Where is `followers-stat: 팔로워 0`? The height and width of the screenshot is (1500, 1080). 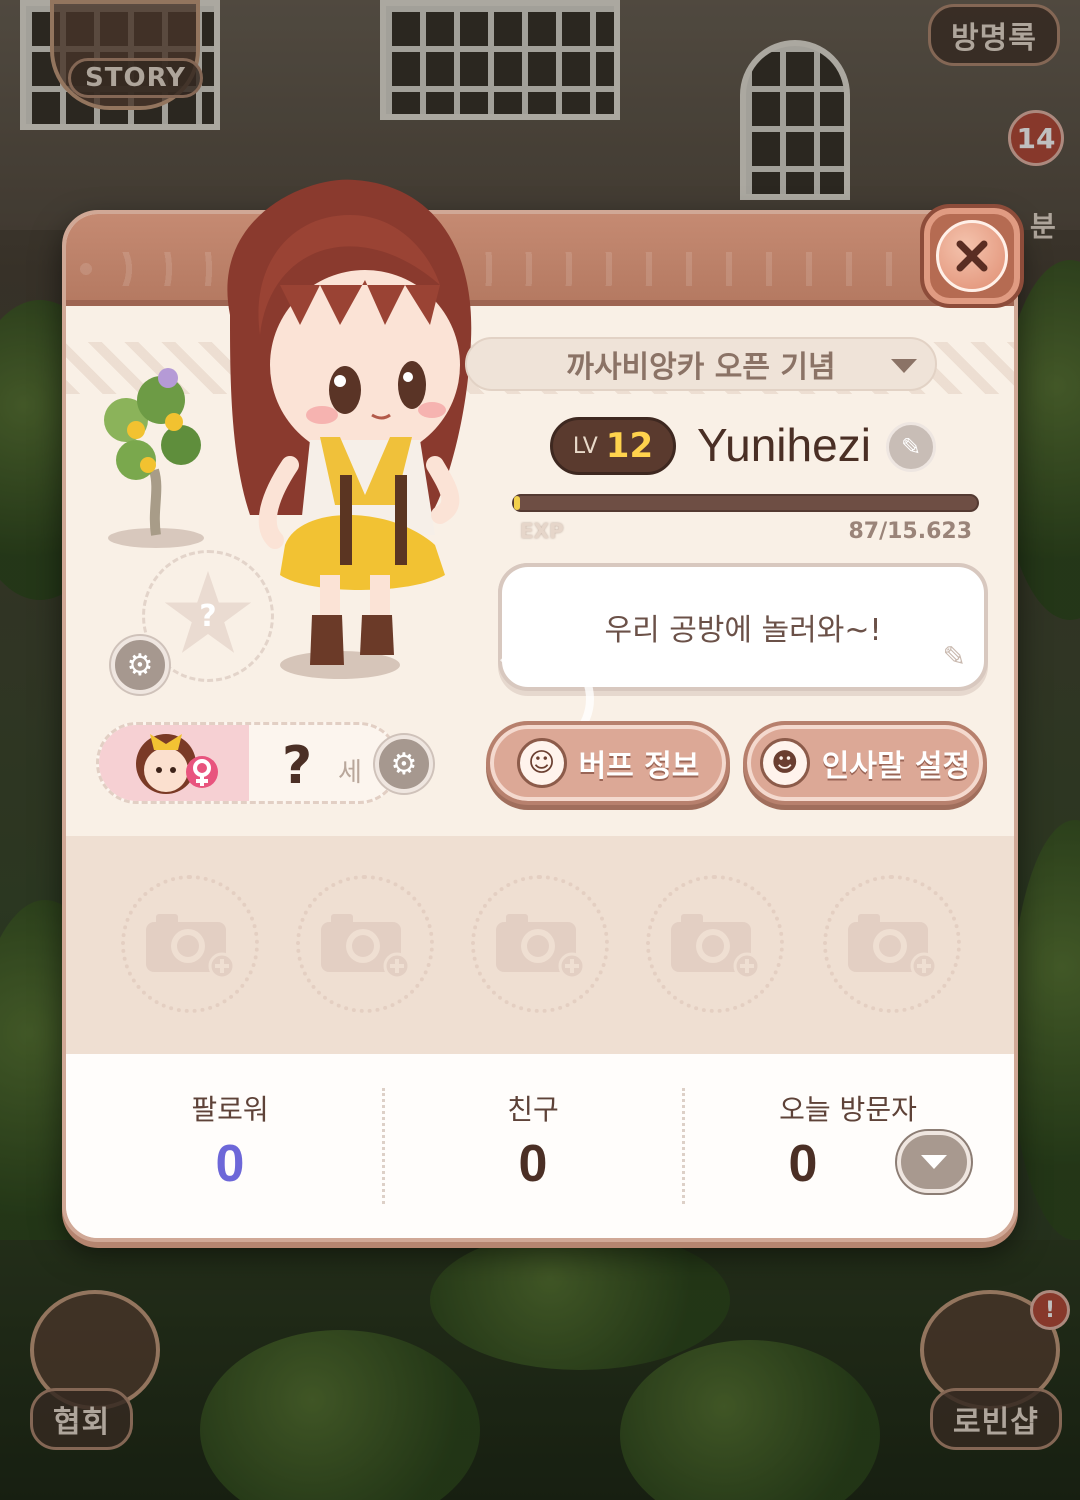 followers-stat: 팔로워 0 is located at coordinates (230, 1141).